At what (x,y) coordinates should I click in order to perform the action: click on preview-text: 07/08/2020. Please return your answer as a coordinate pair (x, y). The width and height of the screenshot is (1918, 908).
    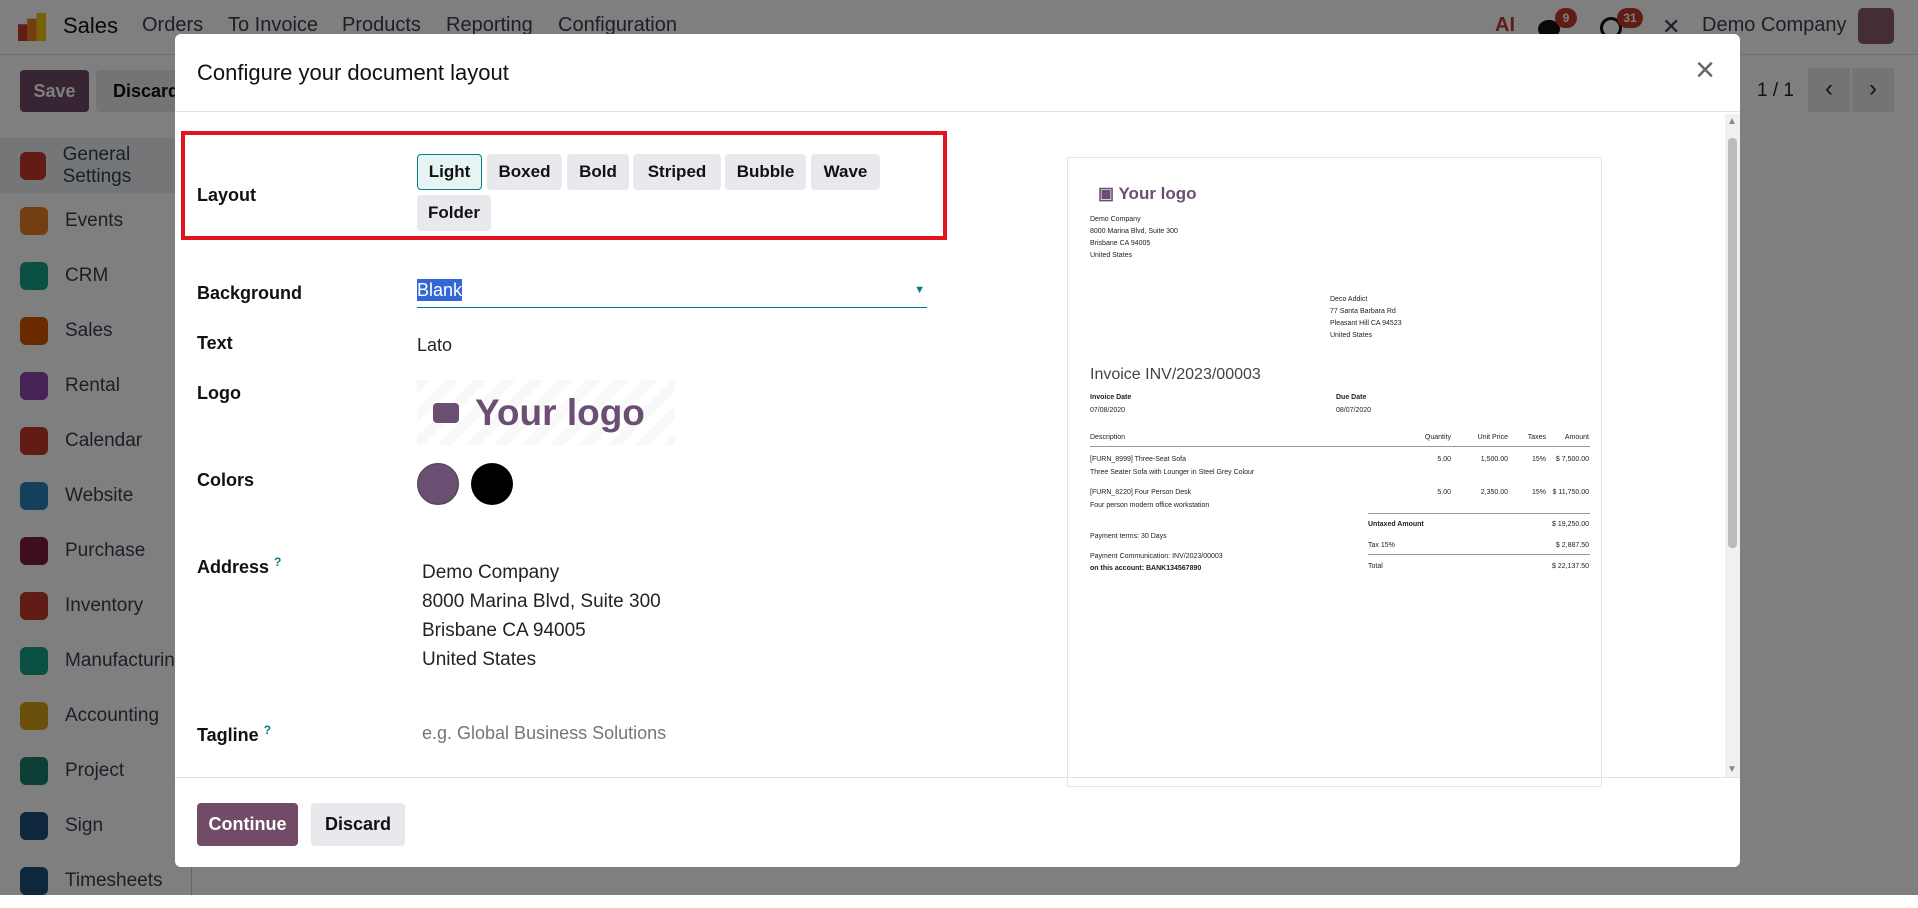
    Looking at the image, I should click on (1108, 410).